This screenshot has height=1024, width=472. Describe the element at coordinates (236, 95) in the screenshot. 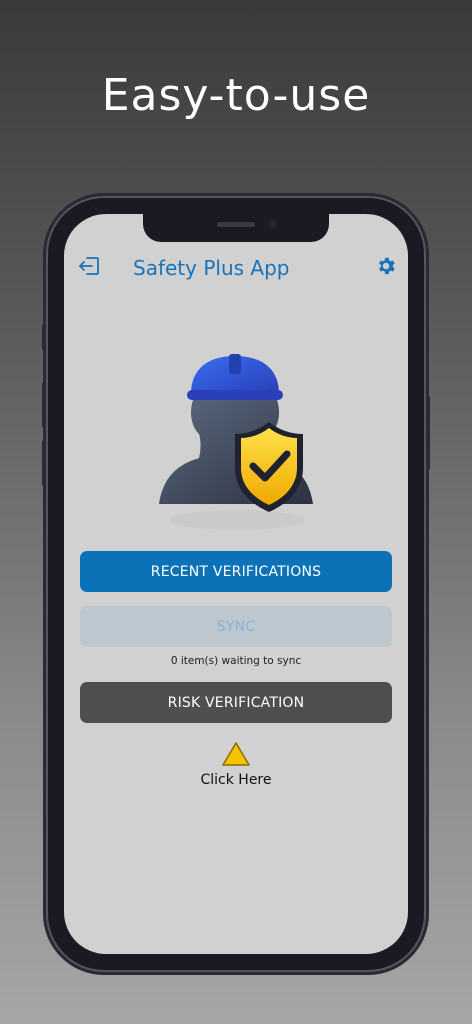

I see `promo-headline: Easy-to-use` at that location.